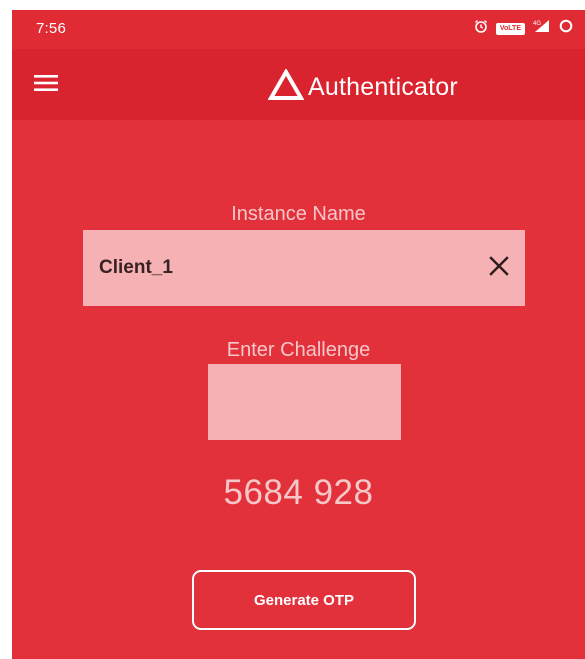  I want to click on instance-name-field, so click(304, 268).